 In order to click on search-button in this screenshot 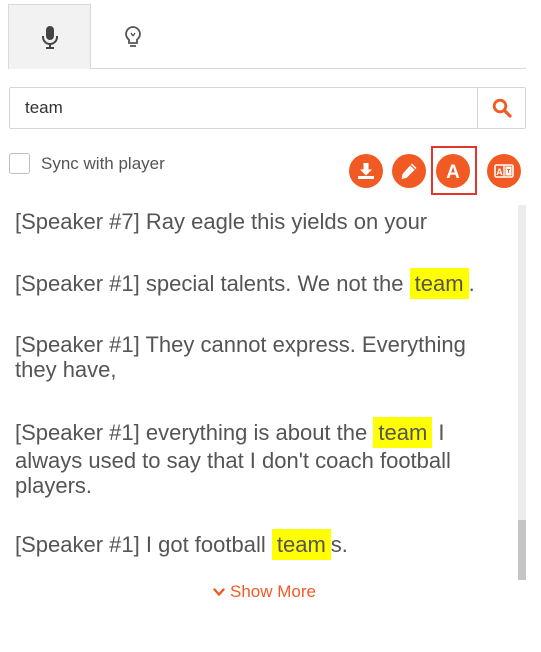, I will do `click(501, 108)`.